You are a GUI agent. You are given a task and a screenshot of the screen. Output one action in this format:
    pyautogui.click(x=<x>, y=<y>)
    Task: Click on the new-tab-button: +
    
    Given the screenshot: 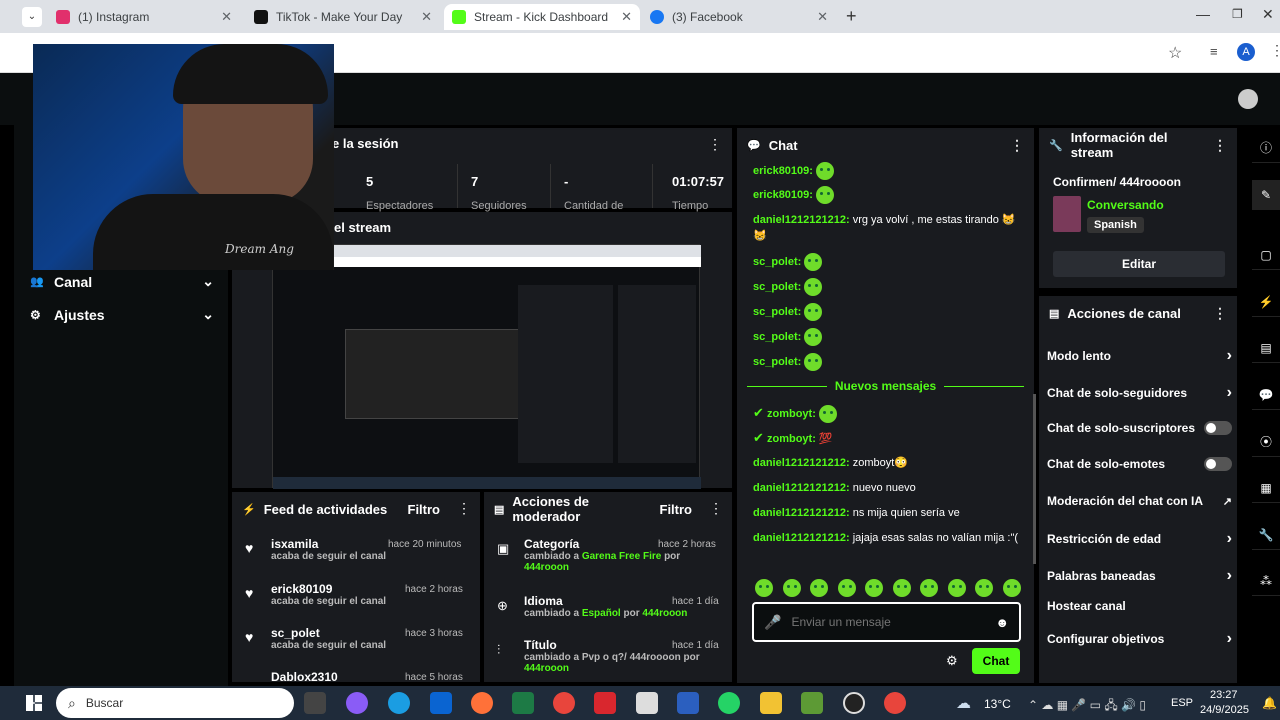 What is the action you would take?
    pyautogui.click(x=851, y=16)
    